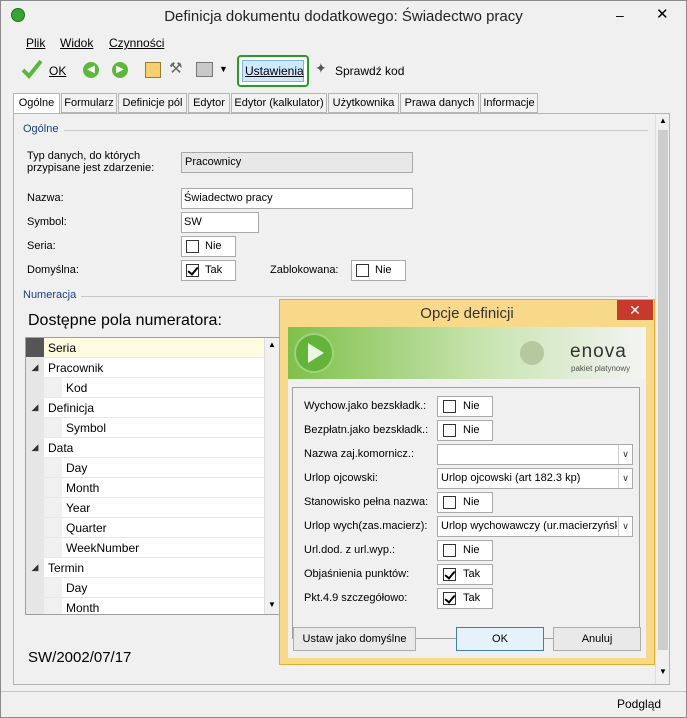 This screenshot has width=687, height=718. I want to click on tree-row-label: Termin, so click(66, 568).